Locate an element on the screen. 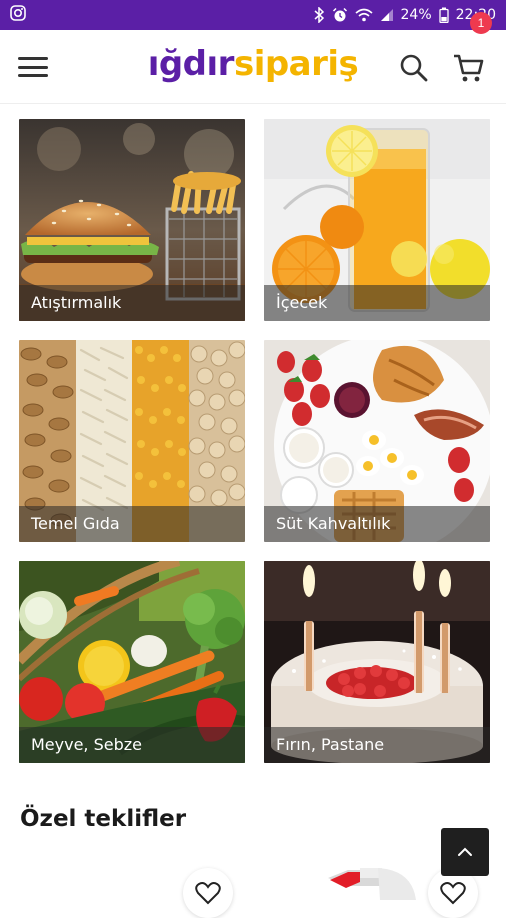 Image resolution: width=506 pixels, height=918 pixels. category-tile-temel-gida: Temel Gıda is located at coordinates (132, 441).